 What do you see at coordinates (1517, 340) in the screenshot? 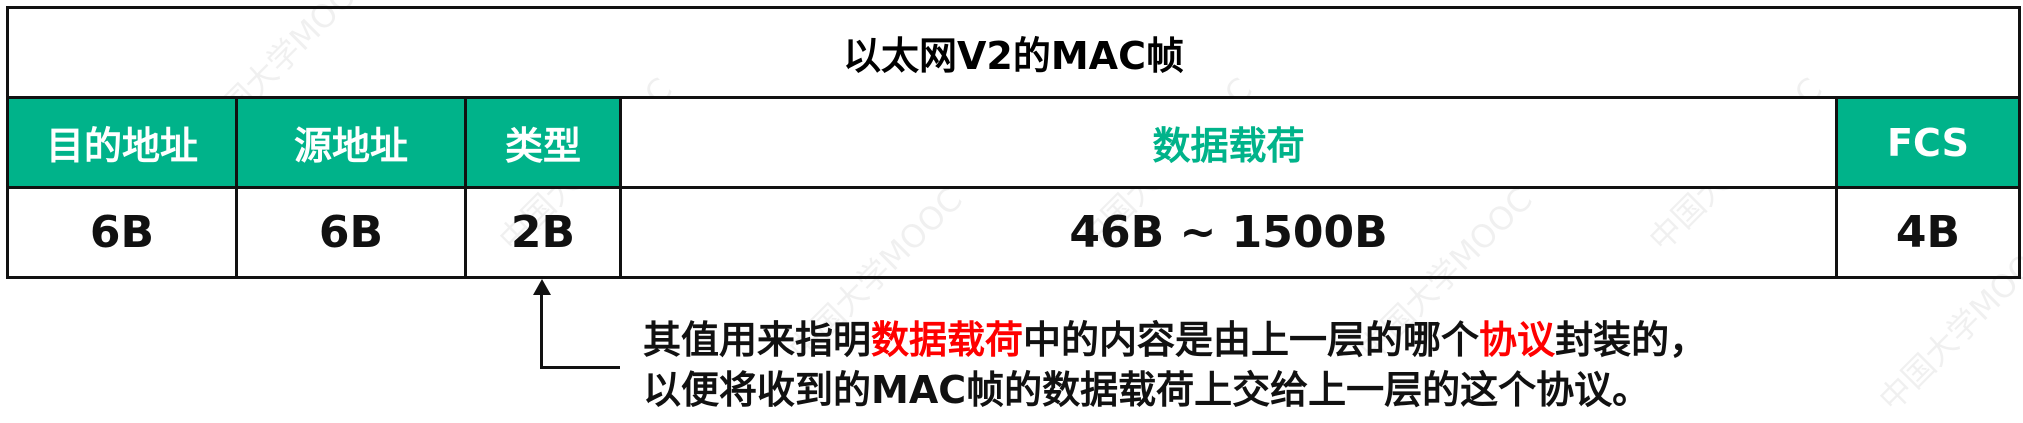
I see `note-highlight-protocol: 协议` at bounding box center [1517, 340].